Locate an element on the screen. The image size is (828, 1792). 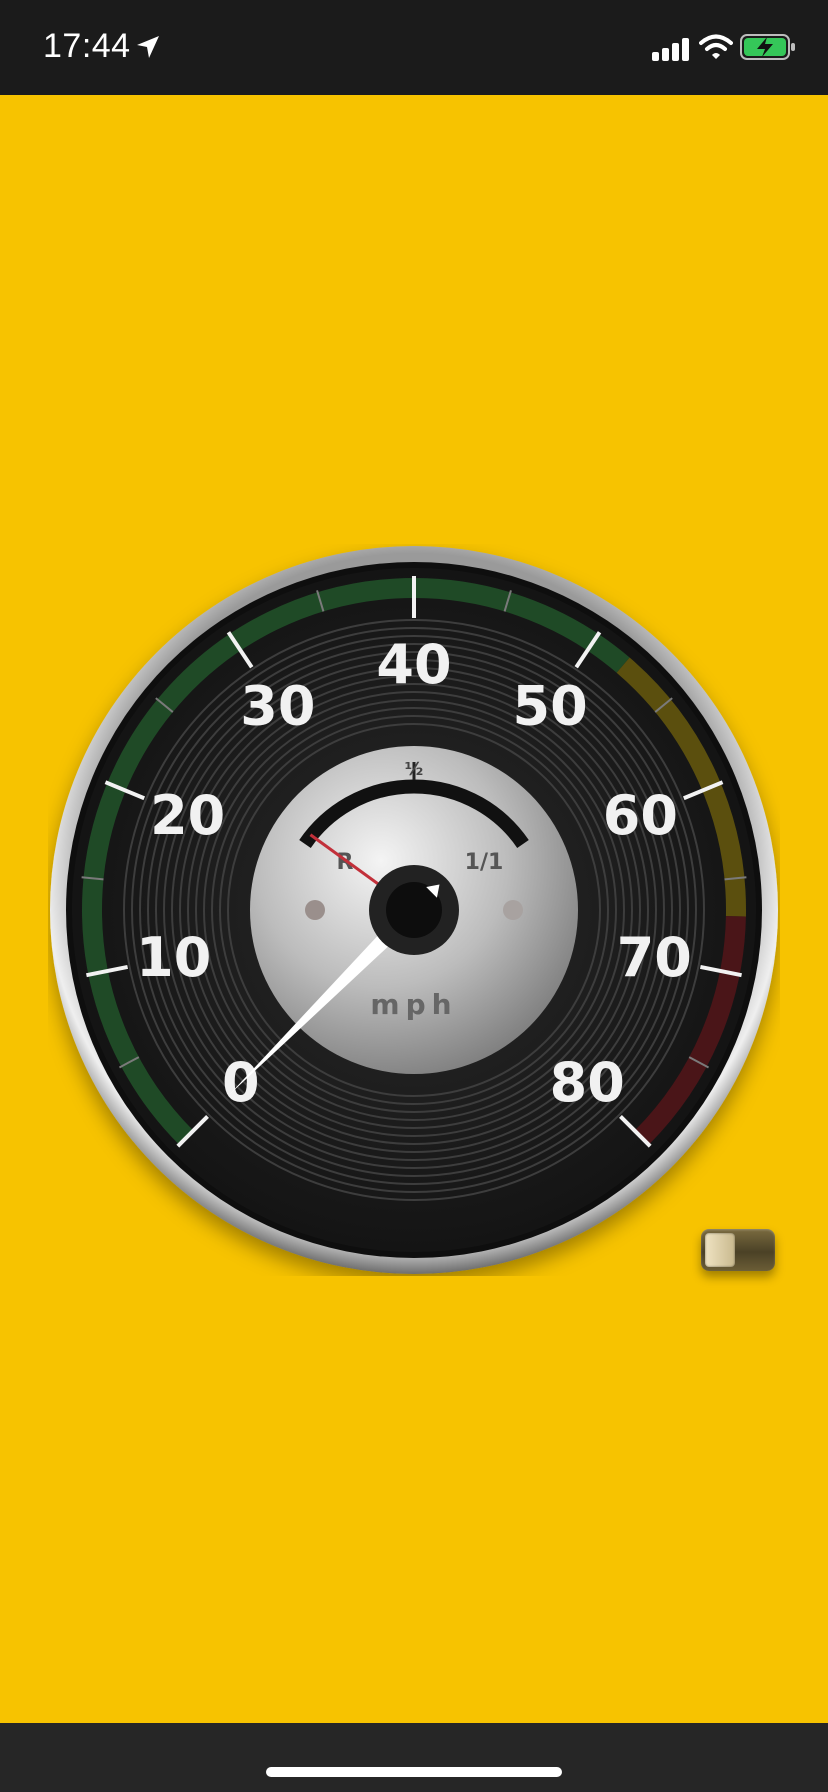
speed-label: 40 is located at coordinates (413, 664).